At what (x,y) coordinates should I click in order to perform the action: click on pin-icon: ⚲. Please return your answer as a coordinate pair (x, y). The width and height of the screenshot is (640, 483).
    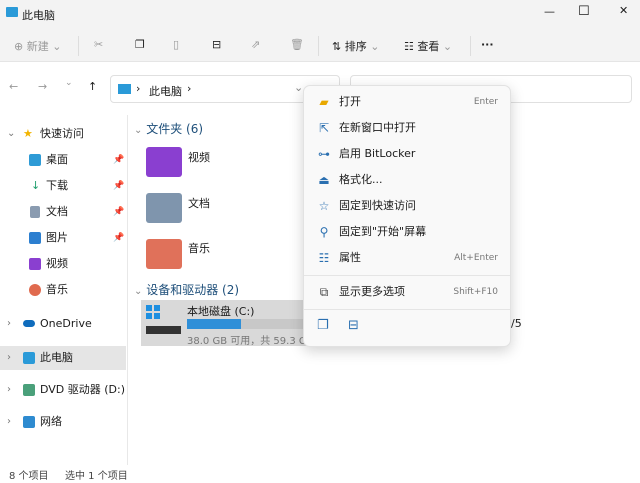
    Looking at the image, I should click on (324, 232).